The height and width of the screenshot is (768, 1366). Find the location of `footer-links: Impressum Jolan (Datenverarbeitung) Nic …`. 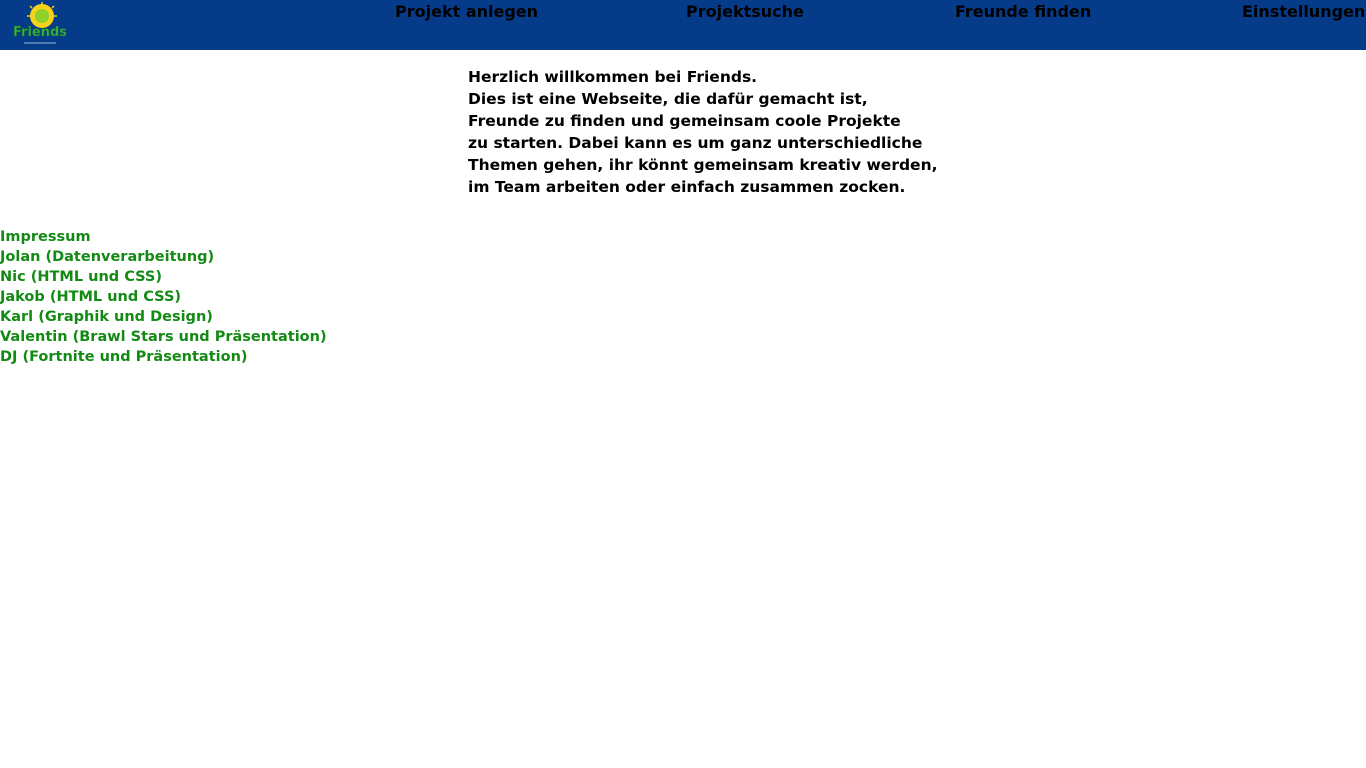

footer-links: Impressum Jolan (Datenverarbeitung) Nic … is located at coordinates (163, 297).